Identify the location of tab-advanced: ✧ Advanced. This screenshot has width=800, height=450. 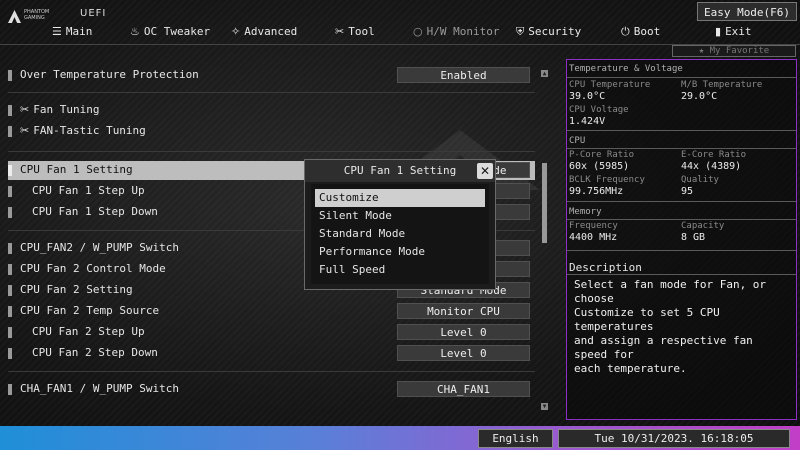
(264, 33).